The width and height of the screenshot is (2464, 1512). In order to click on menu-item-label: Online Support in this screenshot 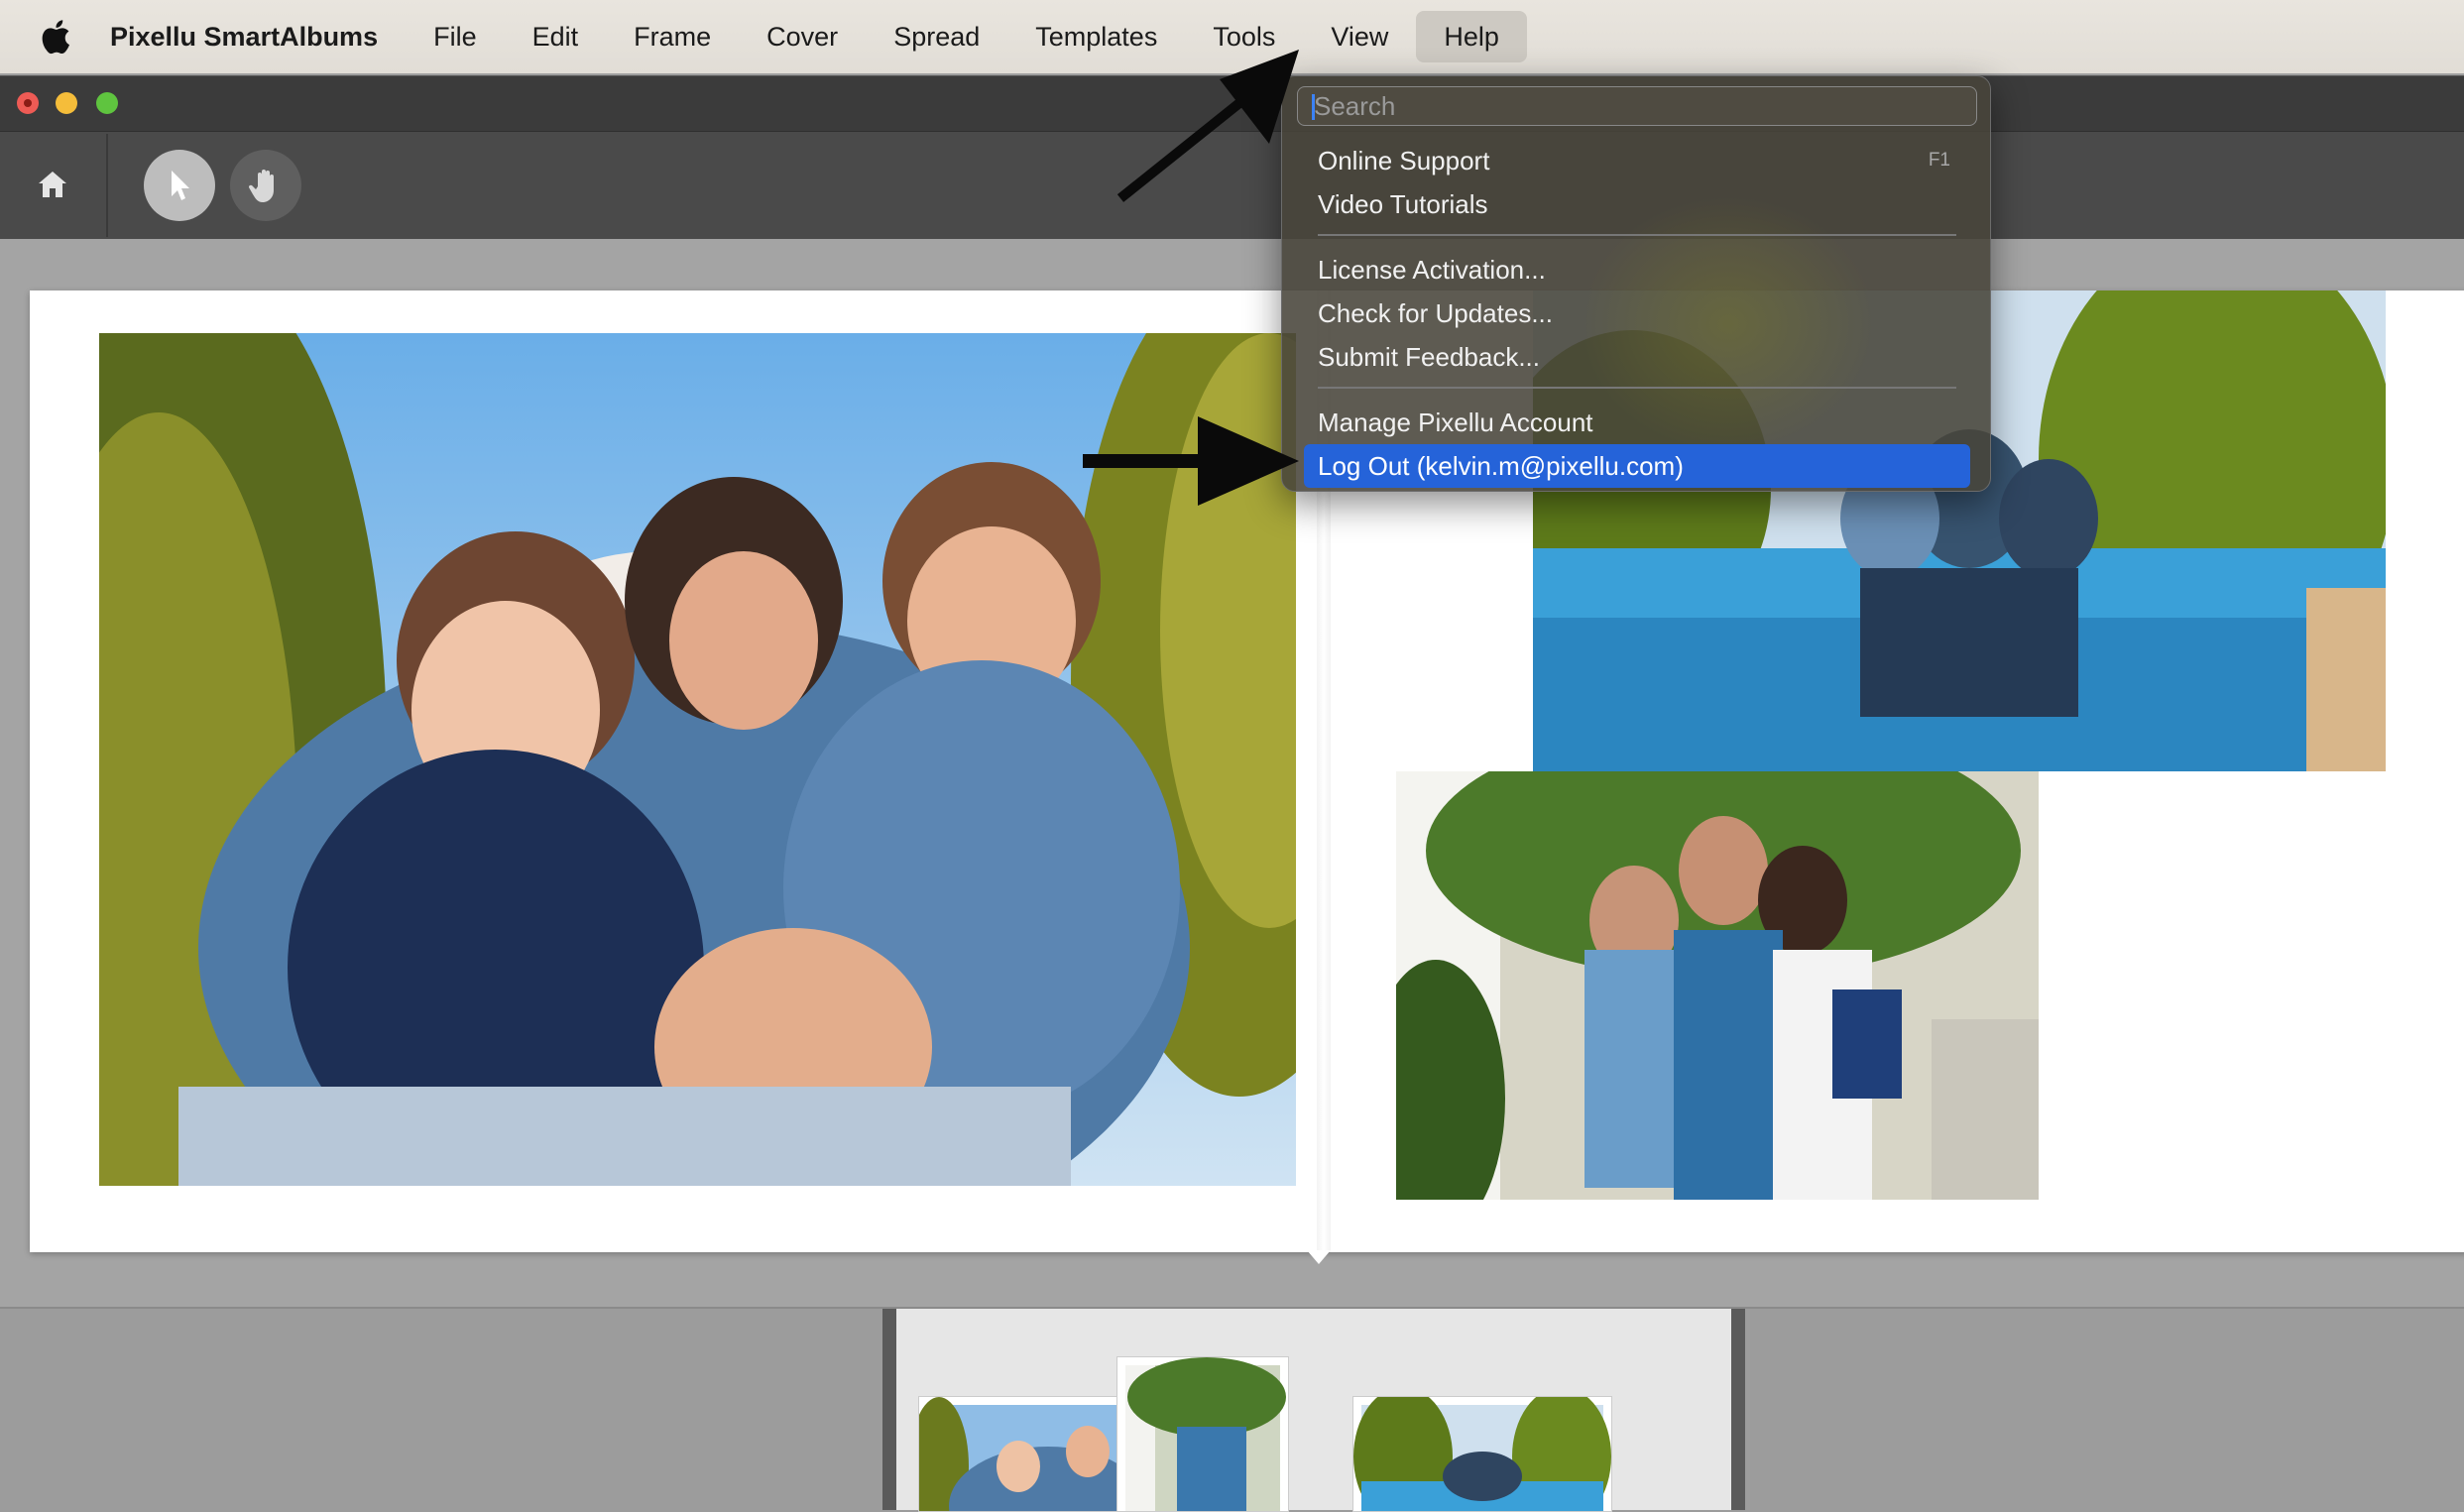, I will do `click(1404, 160)`.